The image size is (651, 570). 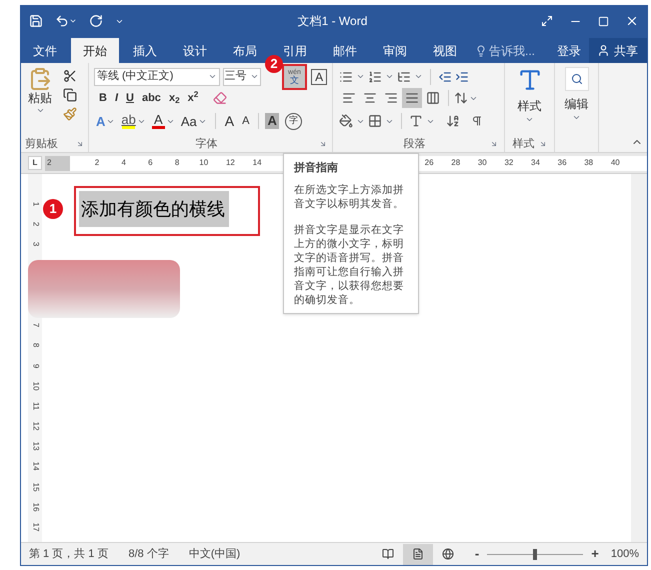 I want to click on increase-indent-icon, so click(x=462, y=77).